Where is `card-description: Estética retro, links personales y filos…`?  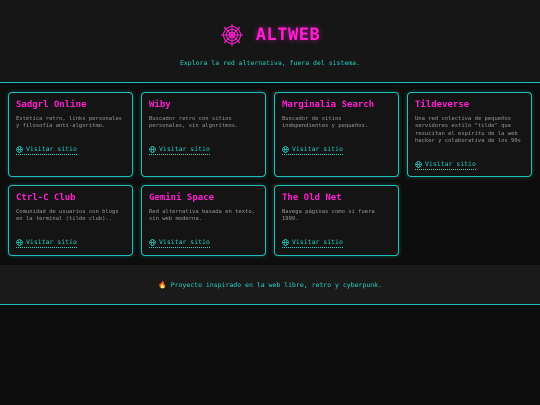
card-description: Estética retro, links personales y filos… is located at coordinates (69, 123).